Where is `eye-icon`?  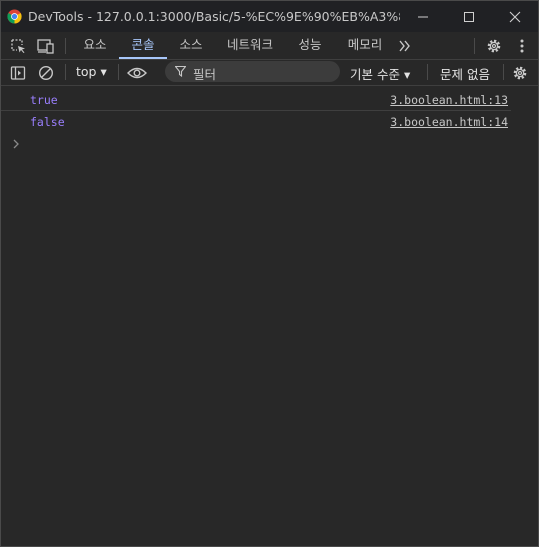
eye-icon is located at coordinates (137, 72).